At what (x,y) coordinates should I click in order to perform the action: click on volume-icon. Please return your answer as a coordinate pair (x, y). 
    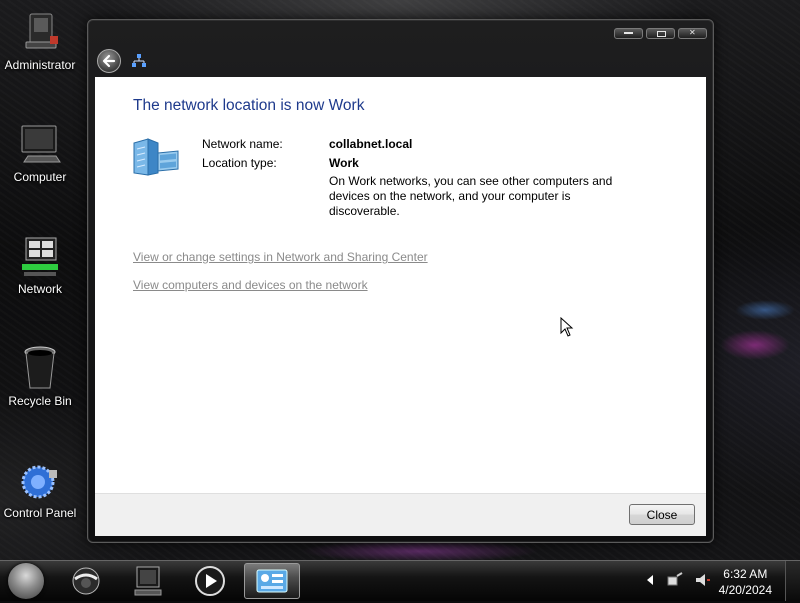
    Looking at the image, I should click on (703, 580).